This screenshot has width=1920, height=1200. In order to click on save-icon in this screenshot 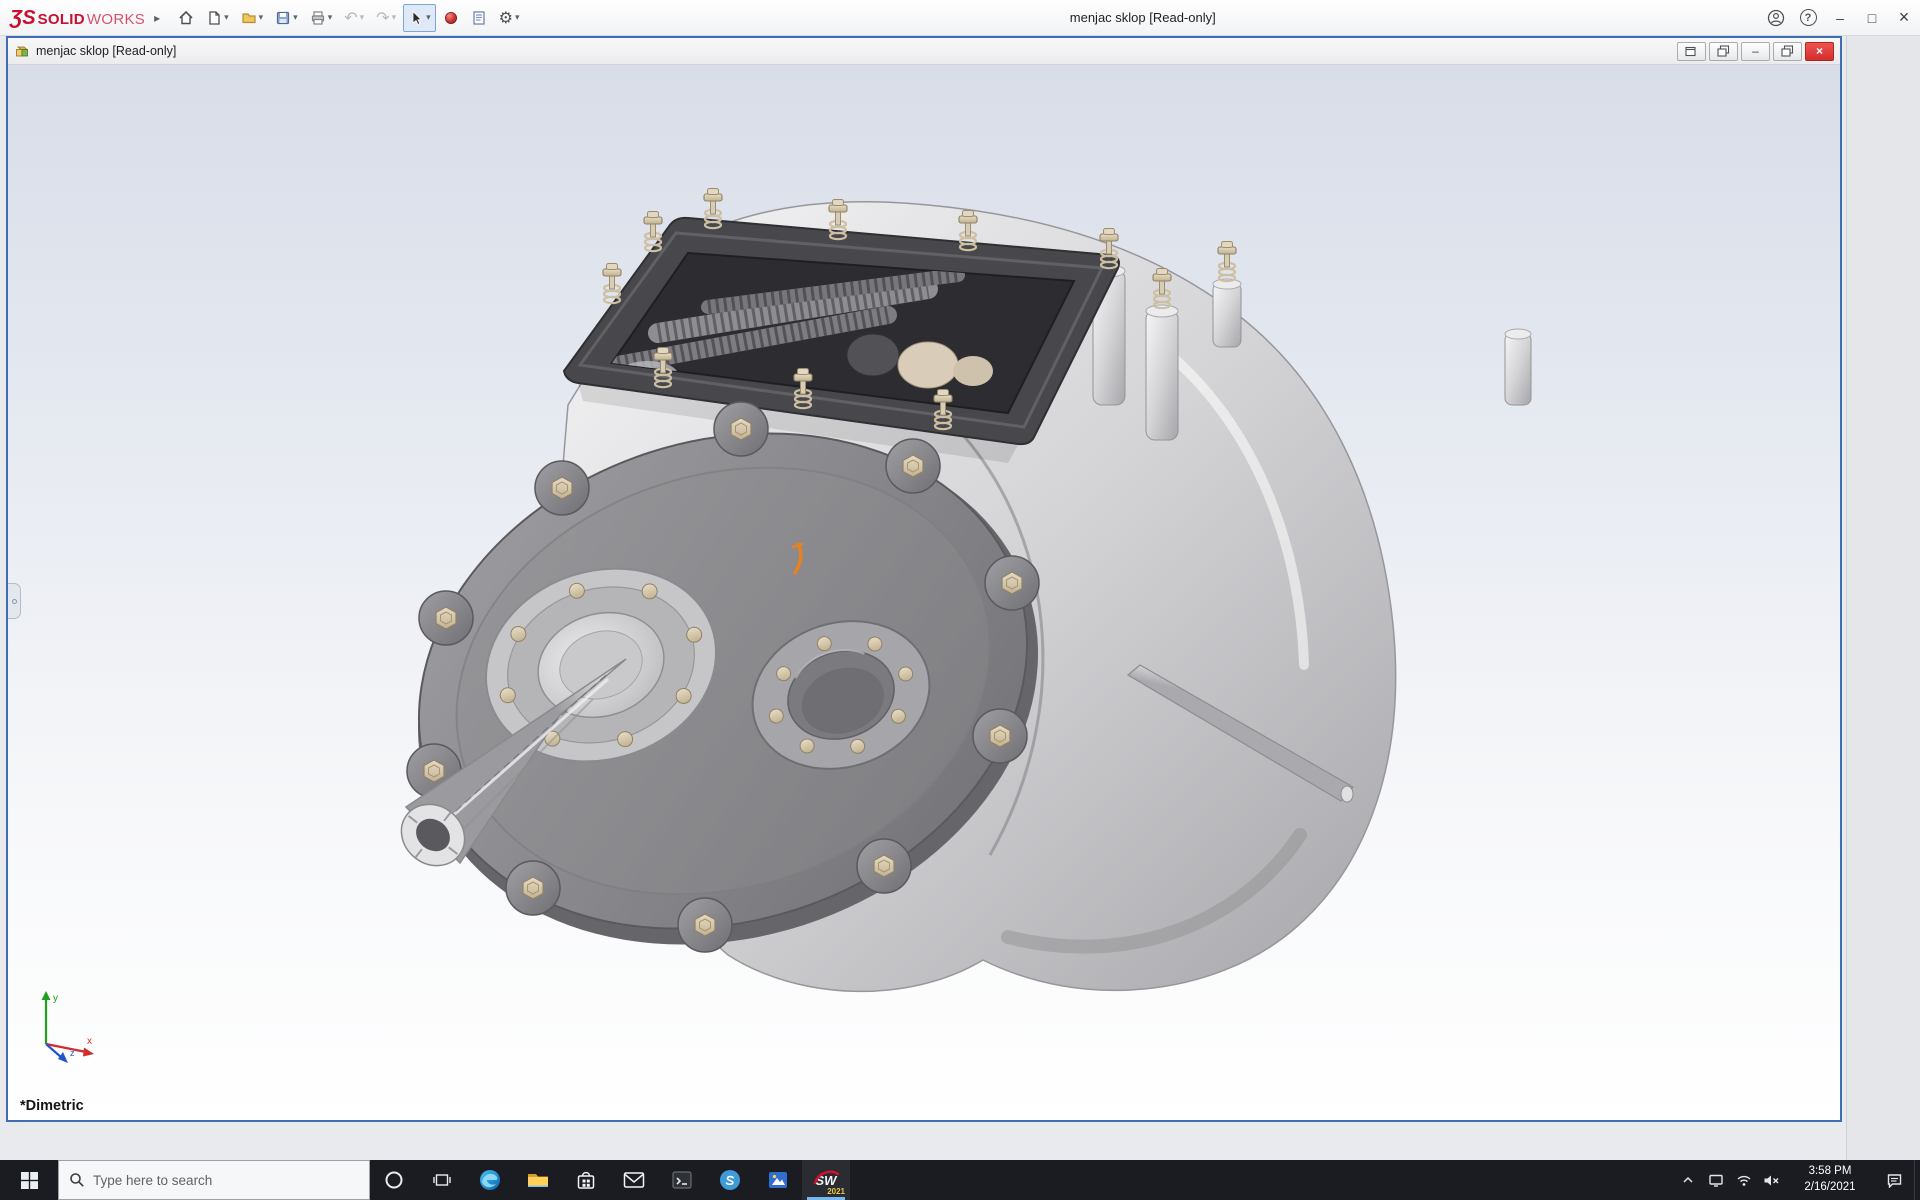, I will do `click(283, 18)`.